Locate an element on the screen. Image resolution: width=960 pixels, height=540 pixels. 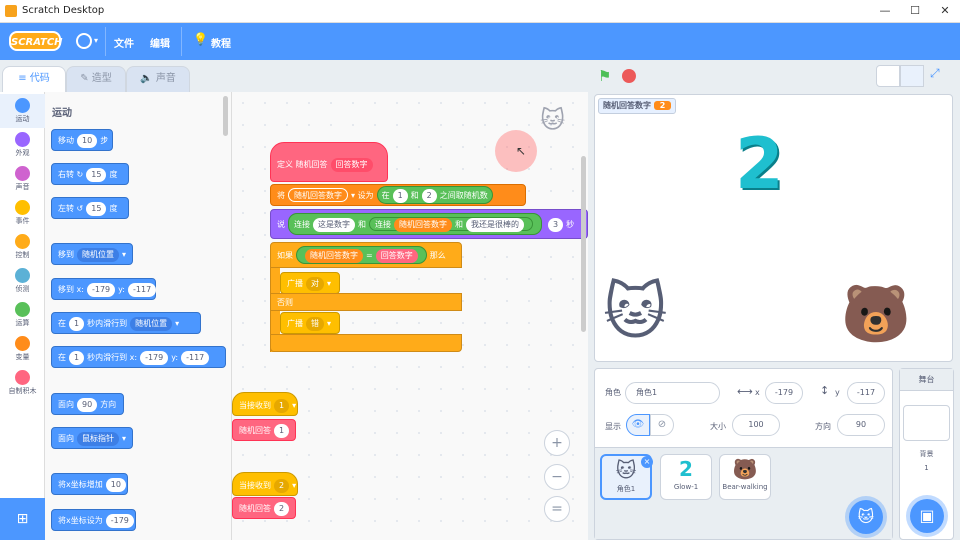
message-dropdown: 2 is located at coordinates (282, 486).